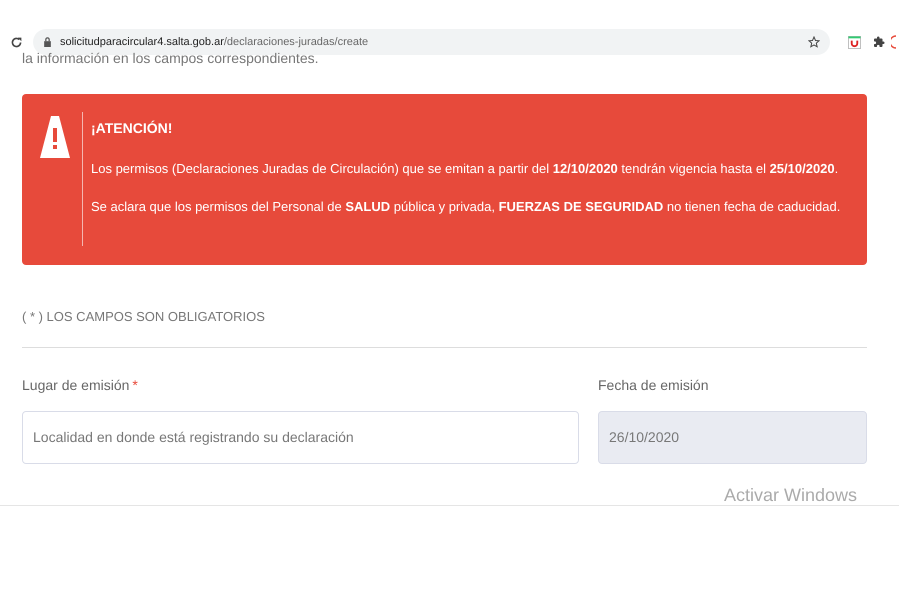 The image size is (899, 600). What do you see at coordinates (76, 385) in the screenshot?
I see `field-label: Lugar de emisión` at bounding box center [76, 385].